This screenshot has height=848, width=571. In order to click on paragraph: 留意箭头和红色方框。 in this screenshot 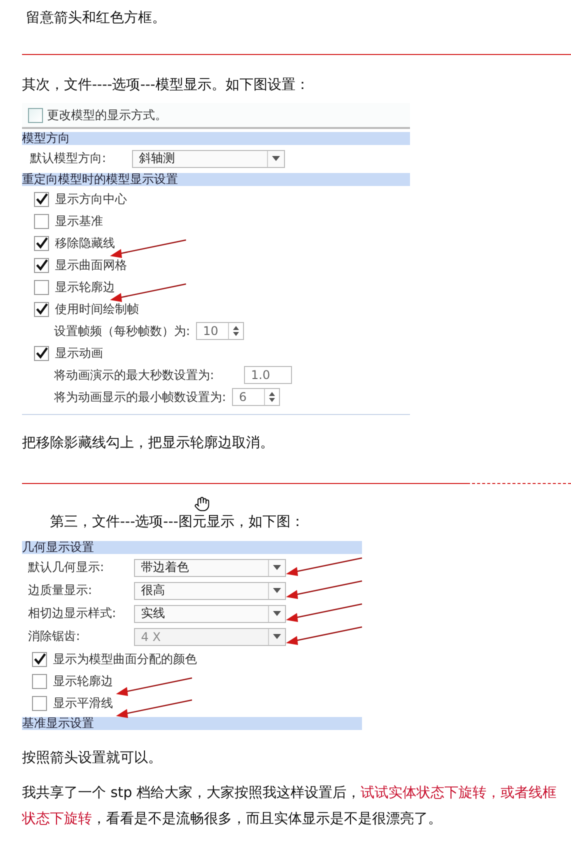, I will do `click(96, 18)`.